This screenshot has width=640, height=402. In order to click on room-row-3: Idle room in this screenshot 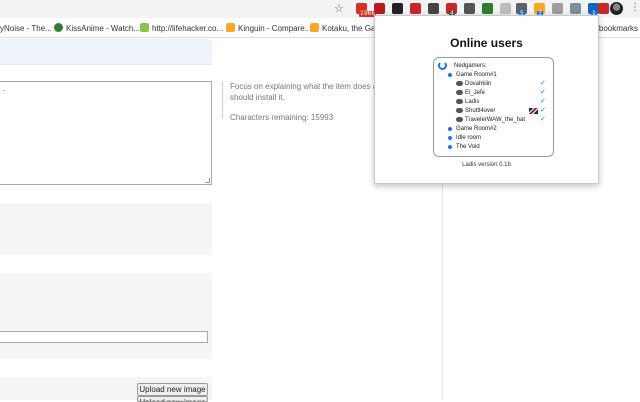, I will do `click(494, 138)`.